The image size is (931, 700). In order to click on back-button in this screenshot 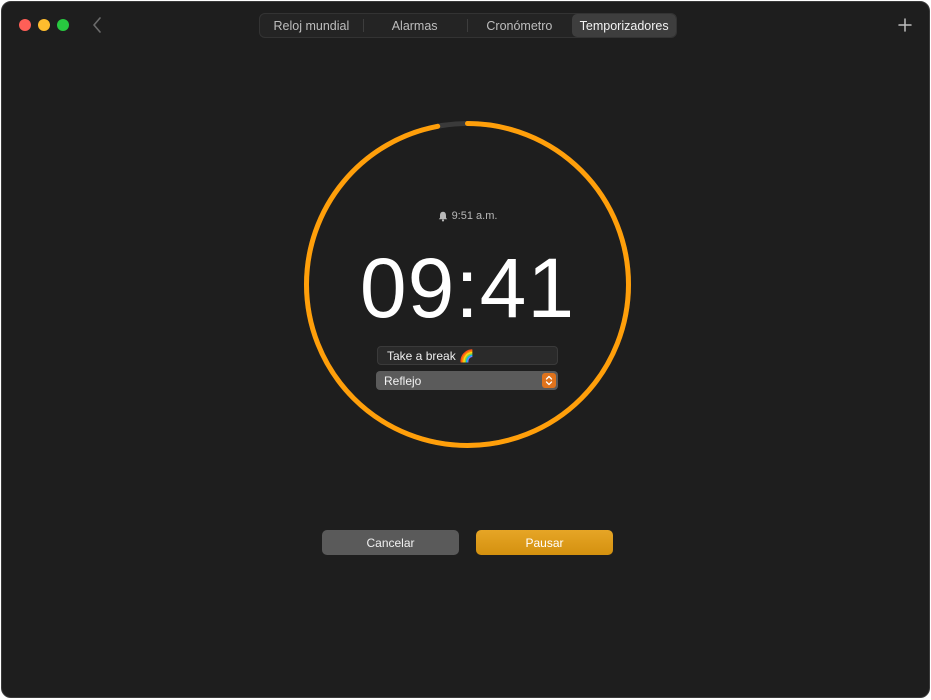, I will do `click(97, 25)`.